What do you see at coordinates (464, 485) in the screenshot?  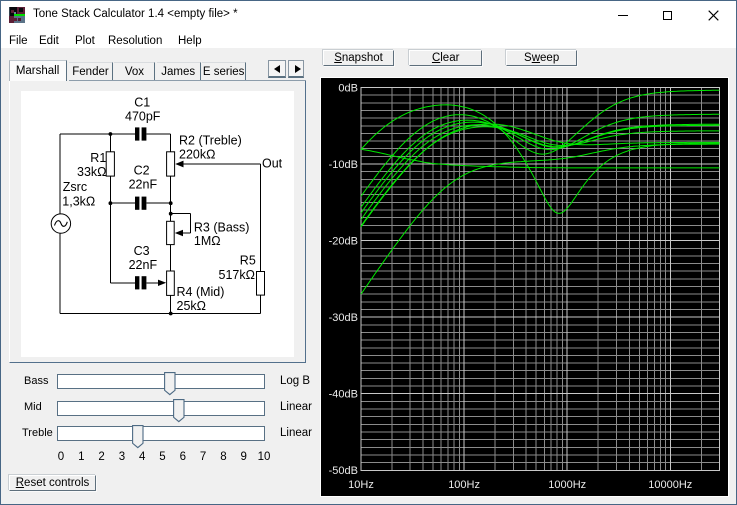 I see `svg-text: 100Hz` at bounding box center [464, 485].